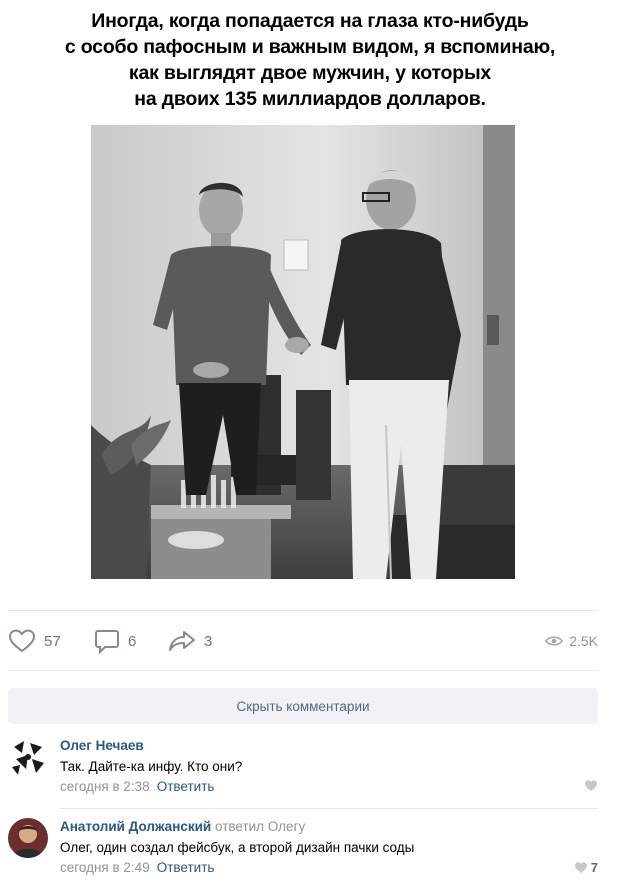 This screenshot has width=620, height=889. What do you see at coordinates (22, 641) in the screenshot?
I see `heart-outline-icon` at bounding box center [22, 641].